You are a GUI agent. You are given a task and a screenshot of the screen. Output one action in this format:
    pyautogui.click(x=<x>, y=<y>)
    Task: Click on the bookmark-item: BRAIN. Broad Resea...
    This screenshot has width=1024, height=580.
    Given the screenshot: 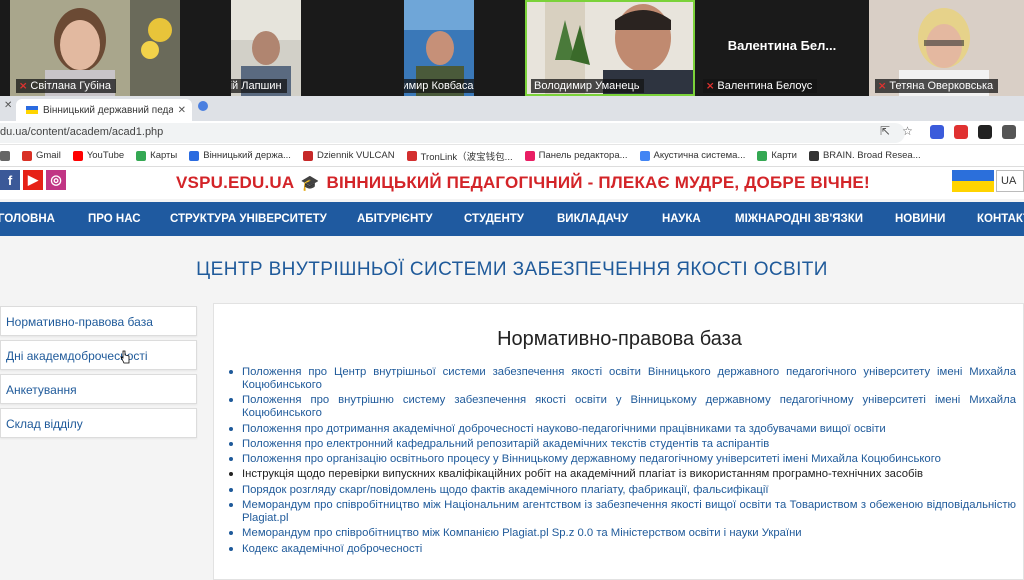 What is the action you would take?
    pyautogui.click(x=864, y=155)
    